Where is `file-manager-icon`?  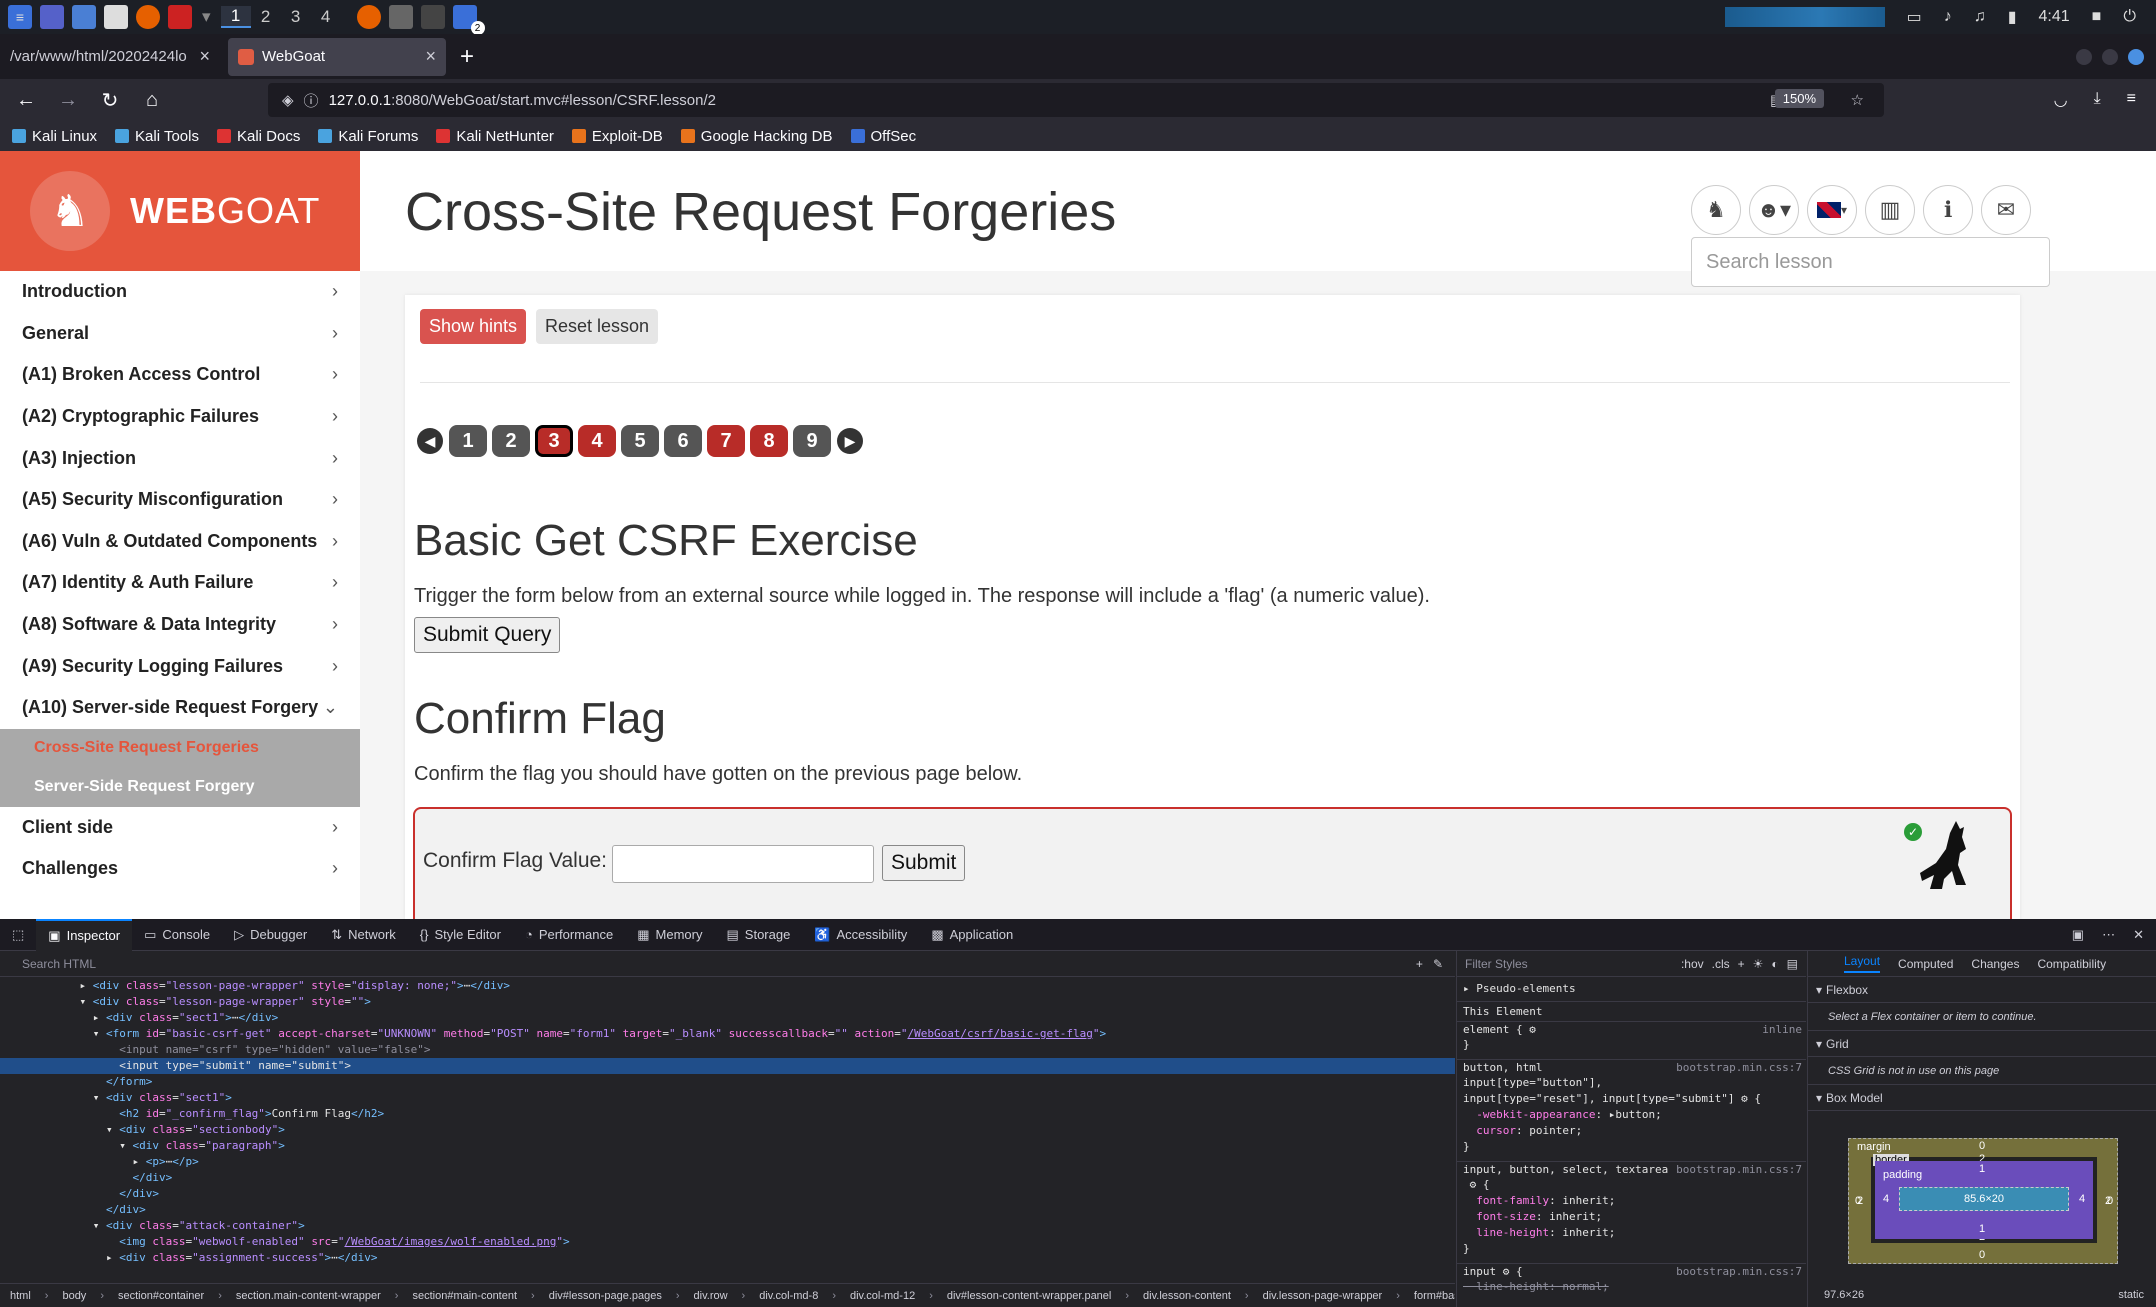 file-manager-icon is located at coordinates (84, 17).